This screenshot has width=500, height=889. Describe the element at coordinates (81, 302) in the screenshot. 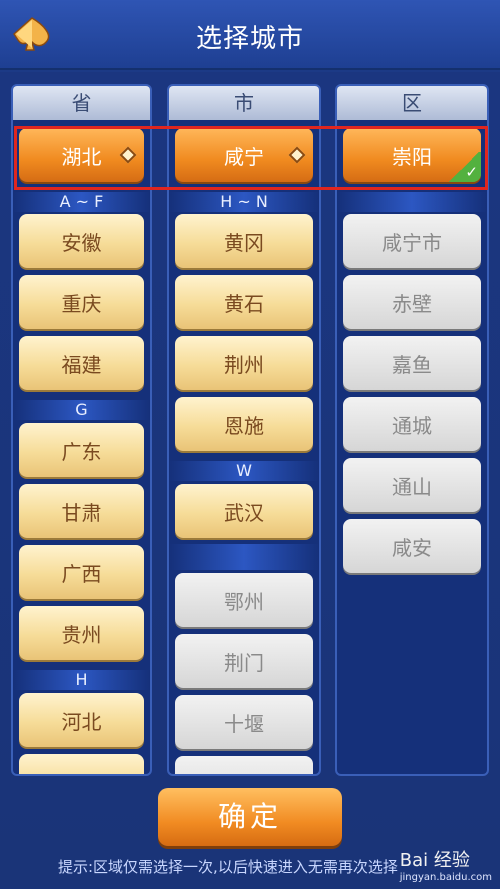

I see `province-item-chongqing: 重庆` at that location.